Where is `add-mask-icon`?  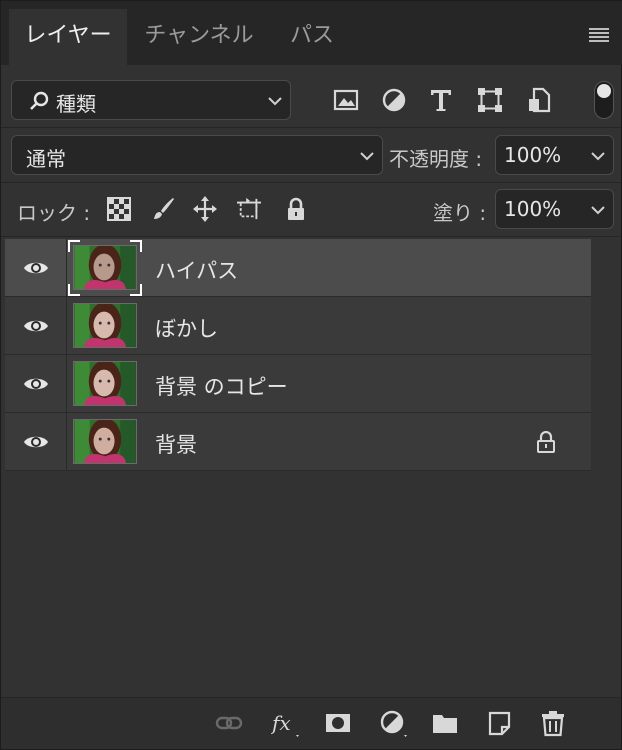 add-mask-icon is located at coordinates (338, 723).